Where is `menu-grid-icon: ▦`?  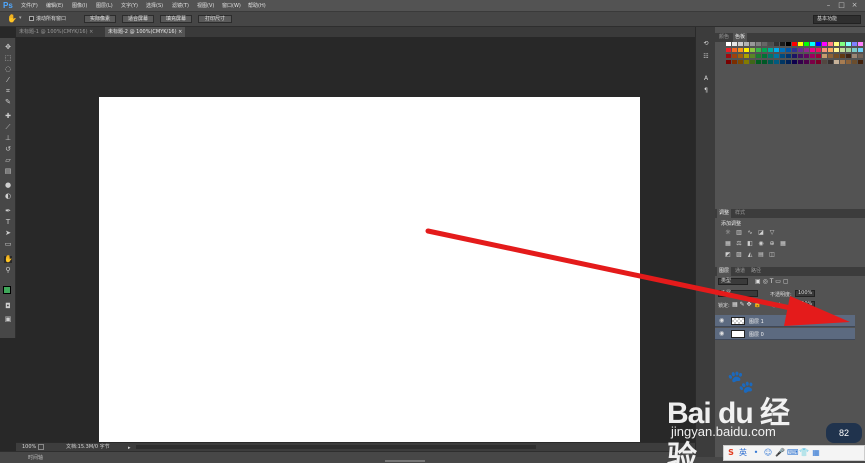 menu-grid-icon: ▦ is located at coordinates (816, 453).